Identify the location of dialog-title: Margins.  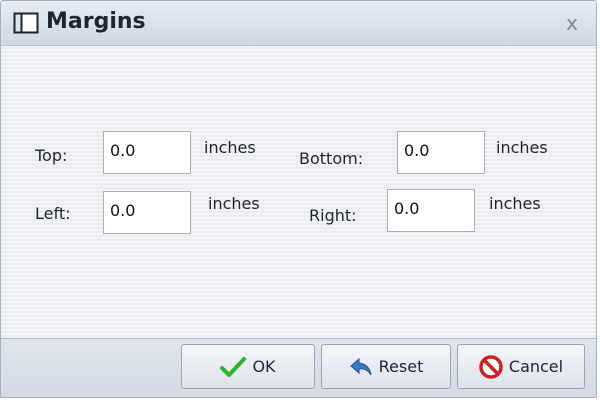
(96, 21).